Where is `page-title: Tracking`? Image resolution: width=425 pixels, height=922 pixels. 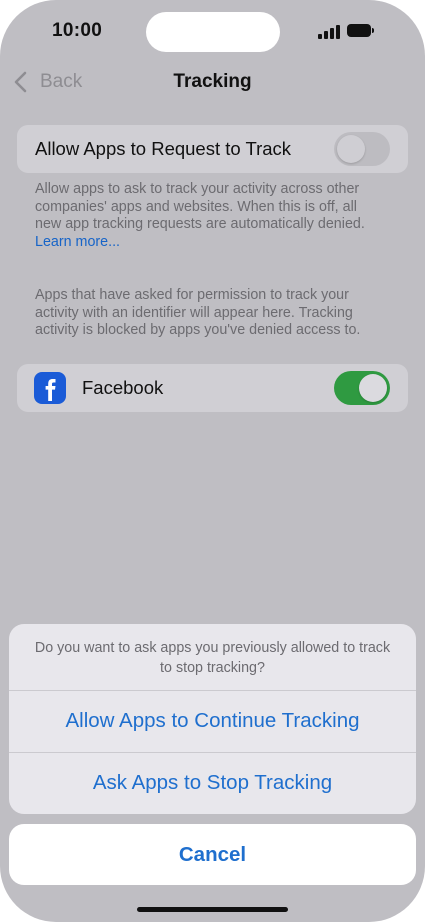
page-title: Tracking is located at coordinates (212, 81).